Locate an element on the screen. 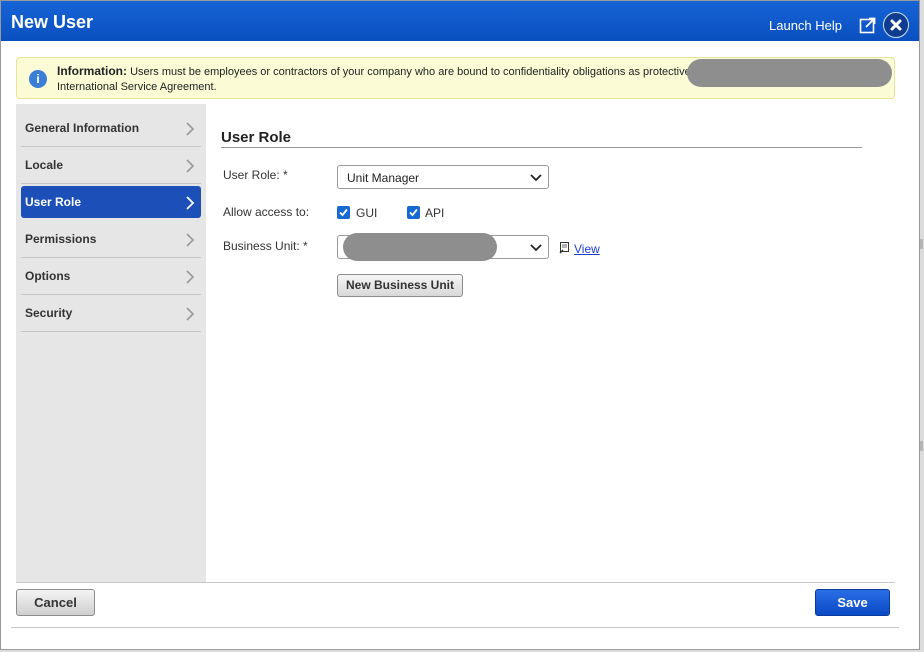  save-button: Save is located at coordinates (852, 602).